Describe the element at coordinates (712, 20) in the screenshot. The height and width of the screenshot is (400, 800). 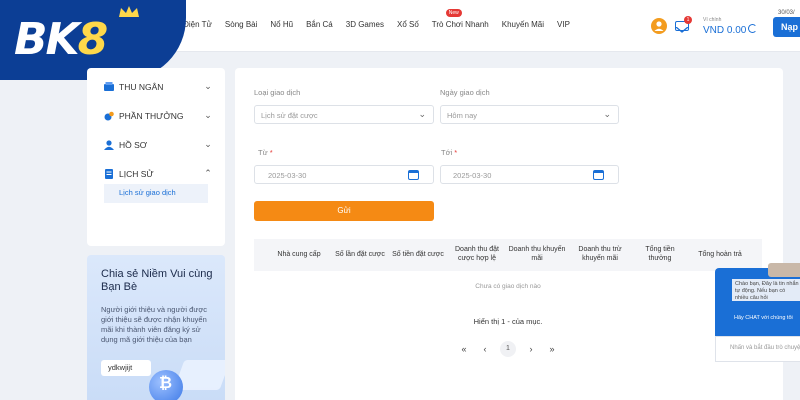
I see `wallet-label: Ví chính` at that location.